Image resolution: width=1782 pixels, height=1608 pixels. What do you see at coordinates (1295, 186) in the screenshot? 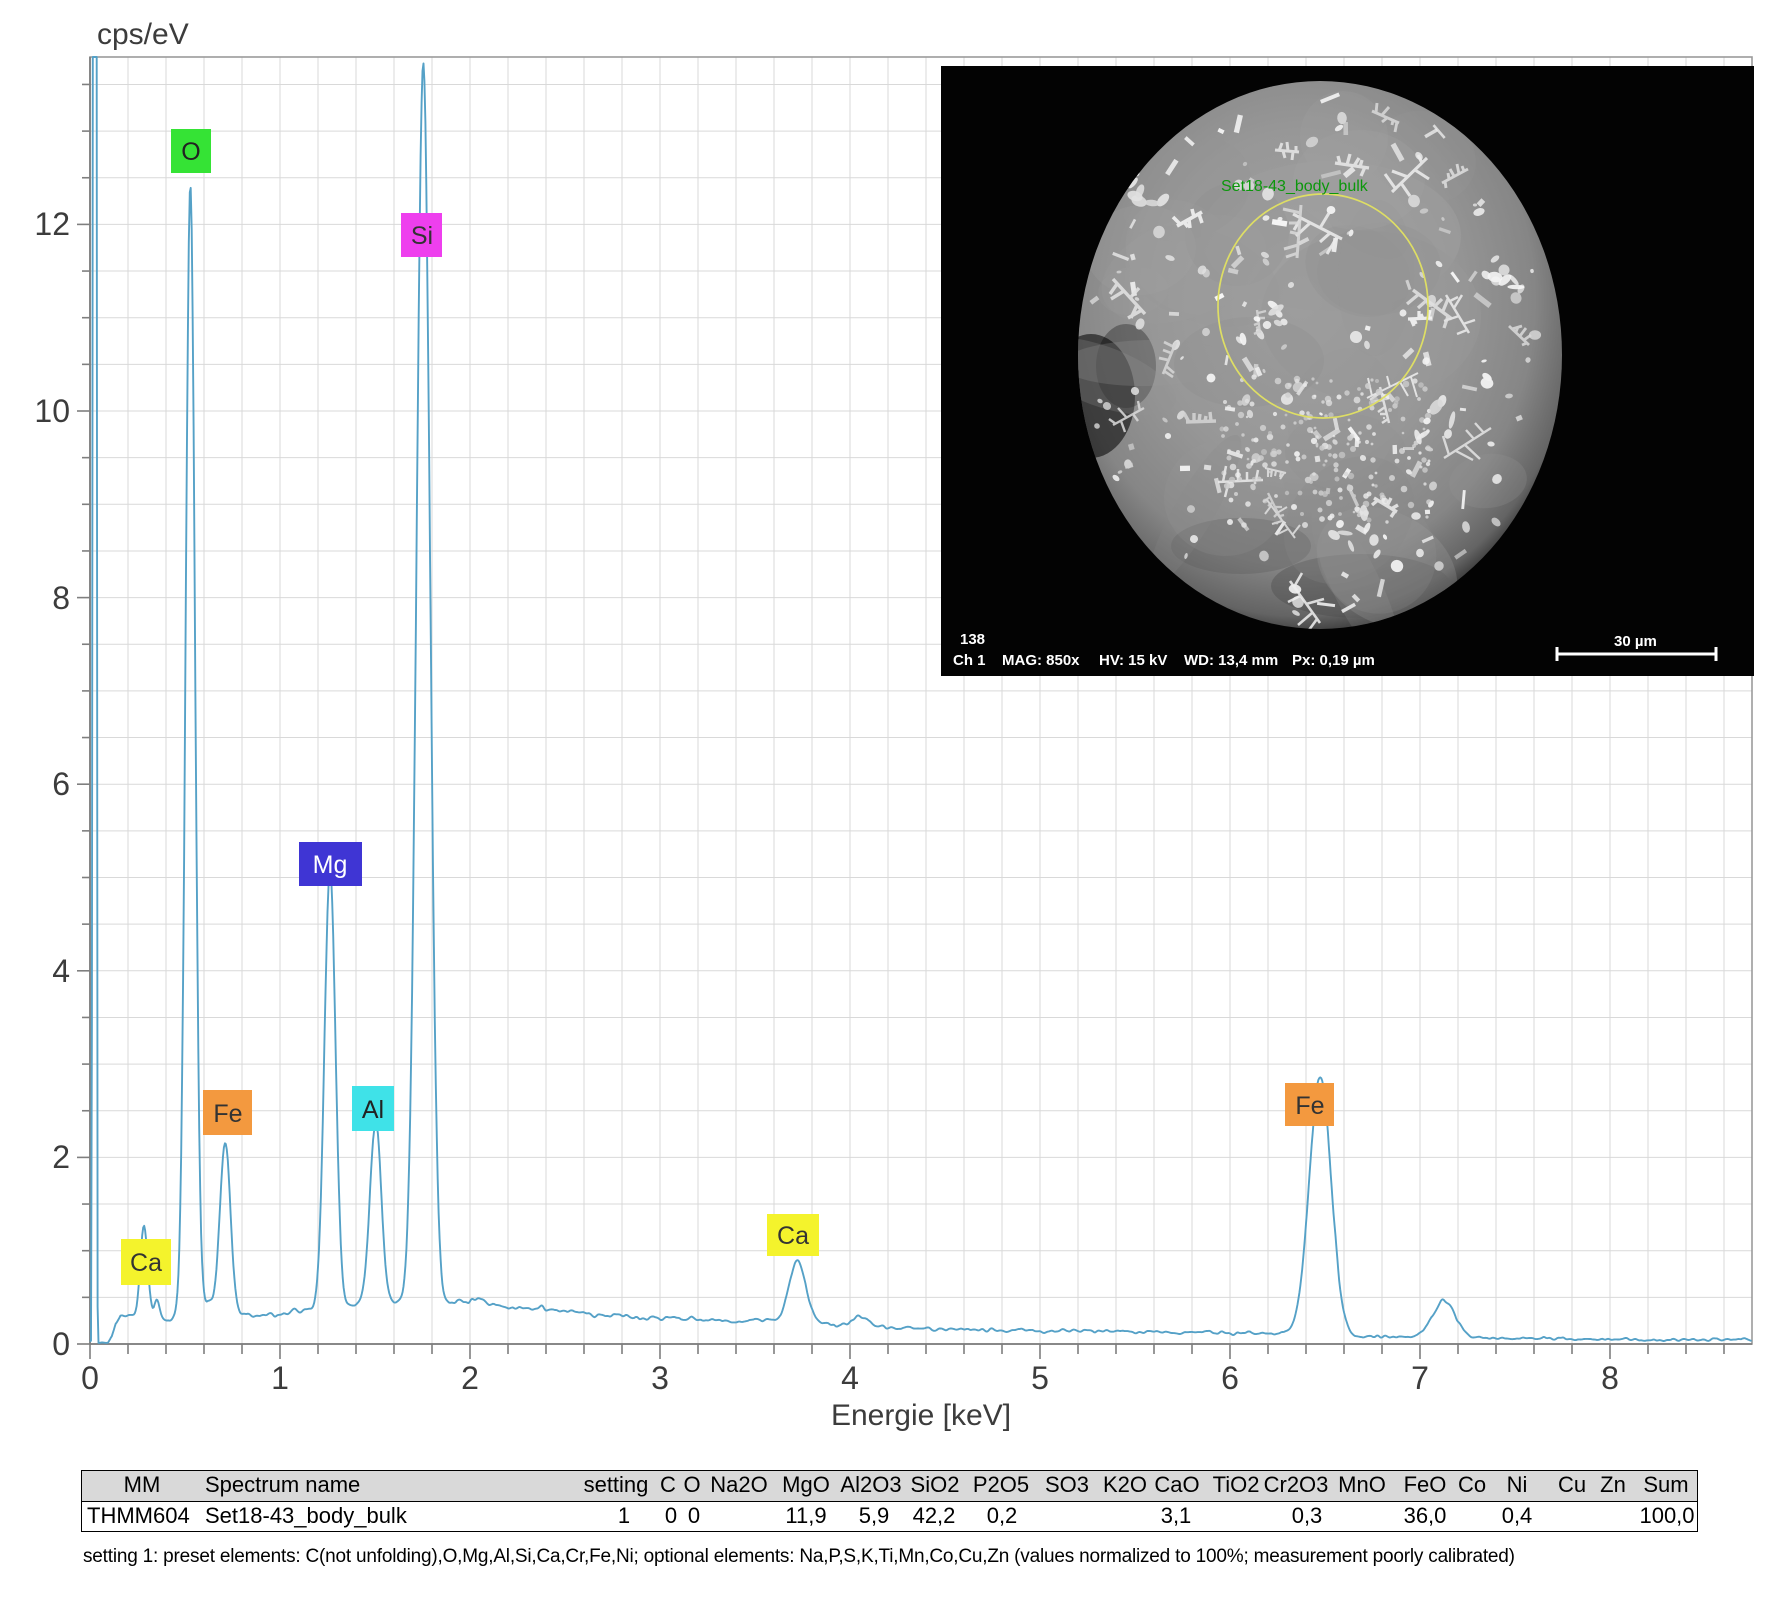
I see `svg-text: Set18-43_body_bulk` at bounding box center [1295, 186].